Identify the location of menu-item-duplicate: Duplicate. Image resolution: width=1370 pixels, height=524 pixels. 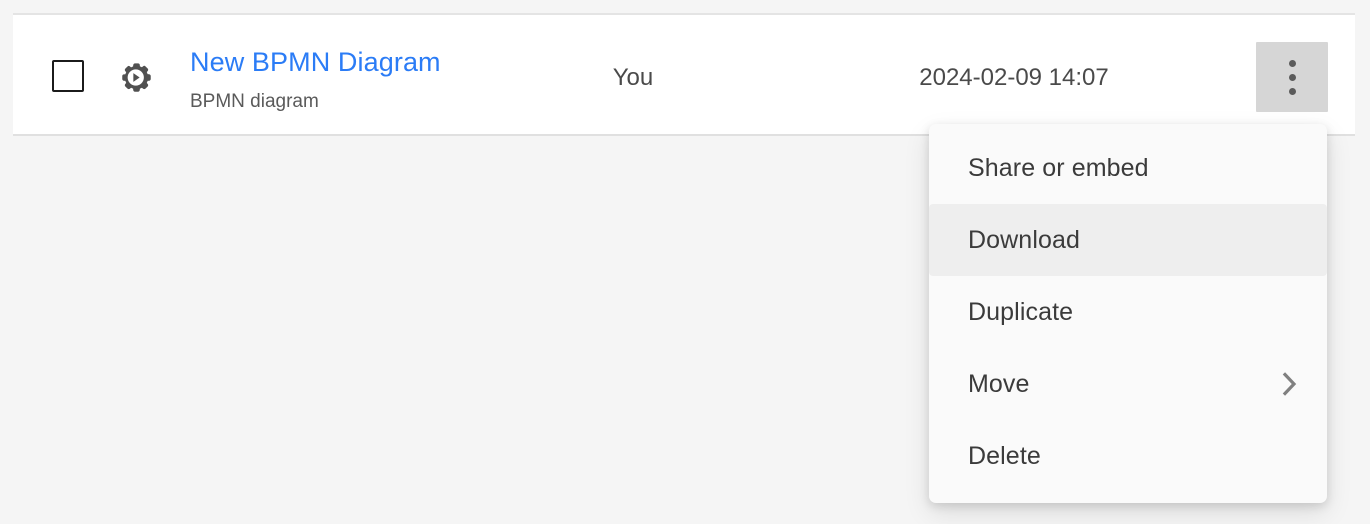
(1128, 312).